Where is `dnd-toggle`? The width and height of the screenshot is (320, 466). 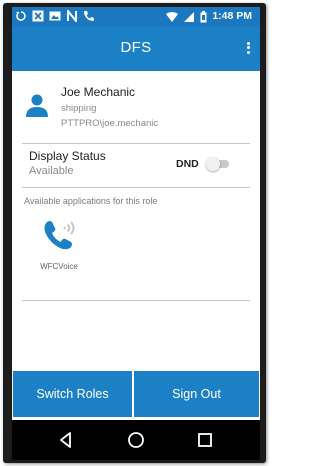
dnd-toggle is located at coordinates (219, 164).